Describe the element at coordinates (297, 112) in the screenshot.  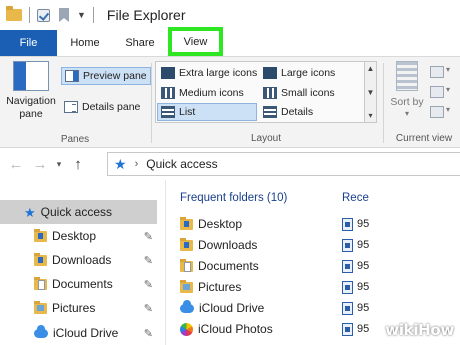
I see `details-label: Details` at that location.